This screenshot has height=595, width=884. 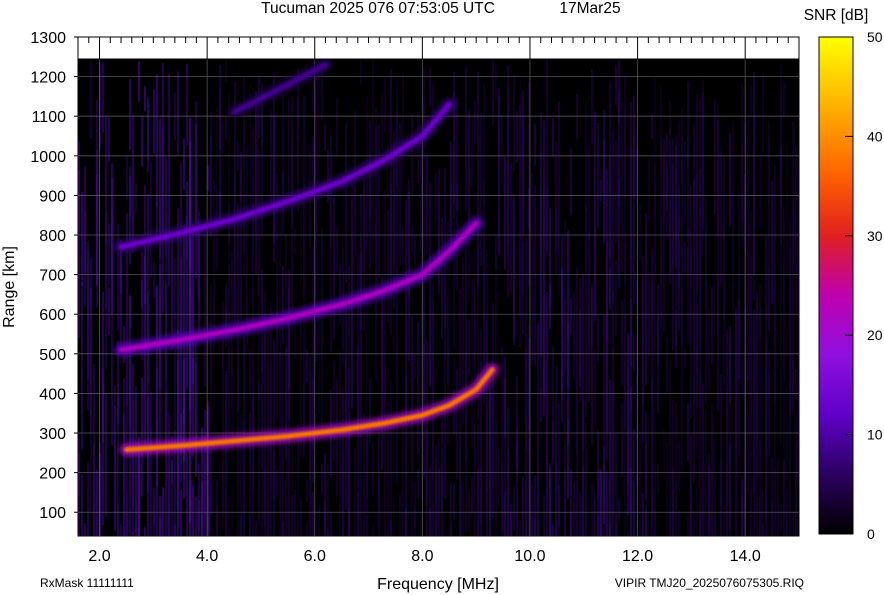 I want to click on colorbar-tick-label: 20, so click(x=875, y=335).